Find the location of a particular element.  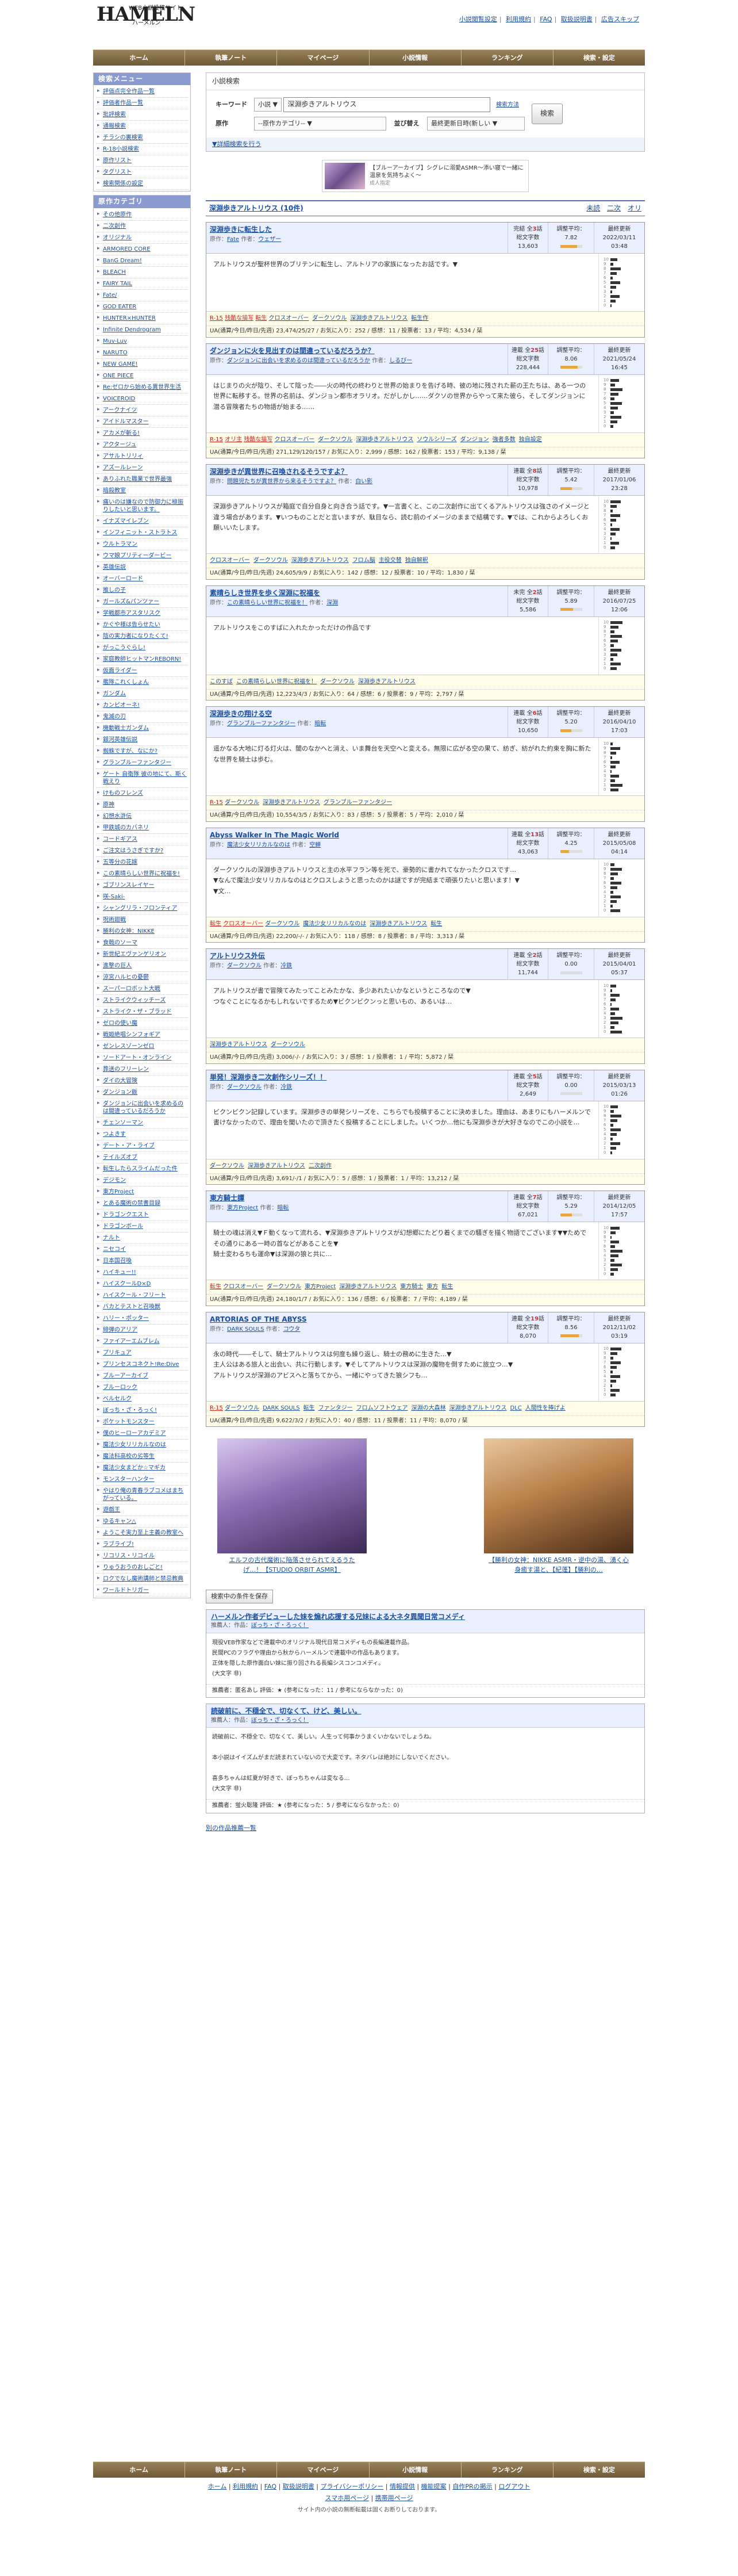

recommendation-title: ハーメルン作者デビューした妹を煽れ応援する兄妹による大ネタ異聞日常コメディ is located at coordinates (425, 1617).